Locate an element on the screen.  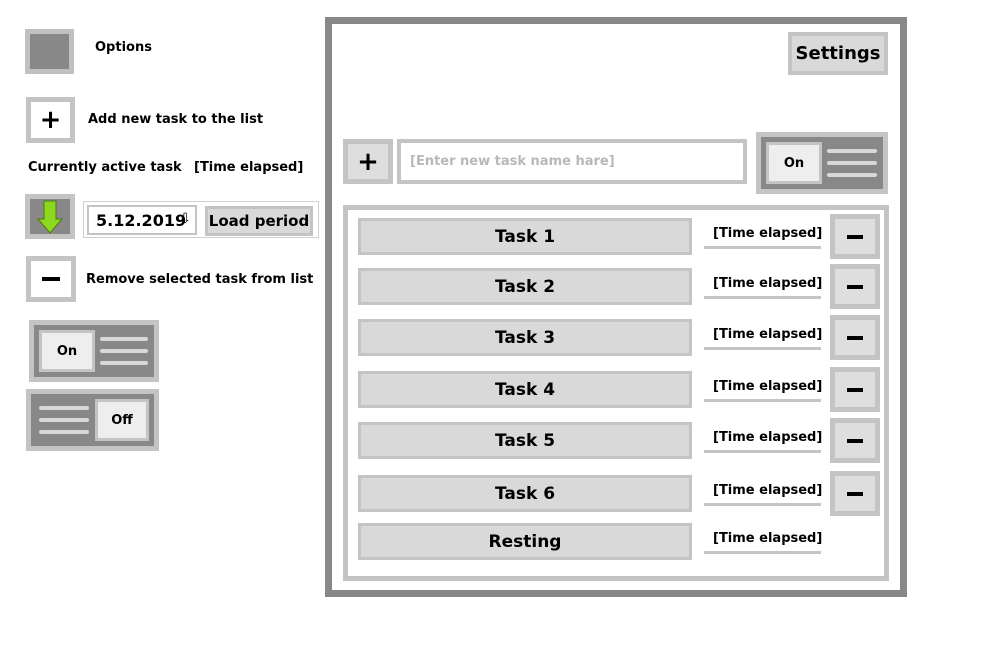
active-task-time: [Time elapsed] is located at coordinates (249, 167).